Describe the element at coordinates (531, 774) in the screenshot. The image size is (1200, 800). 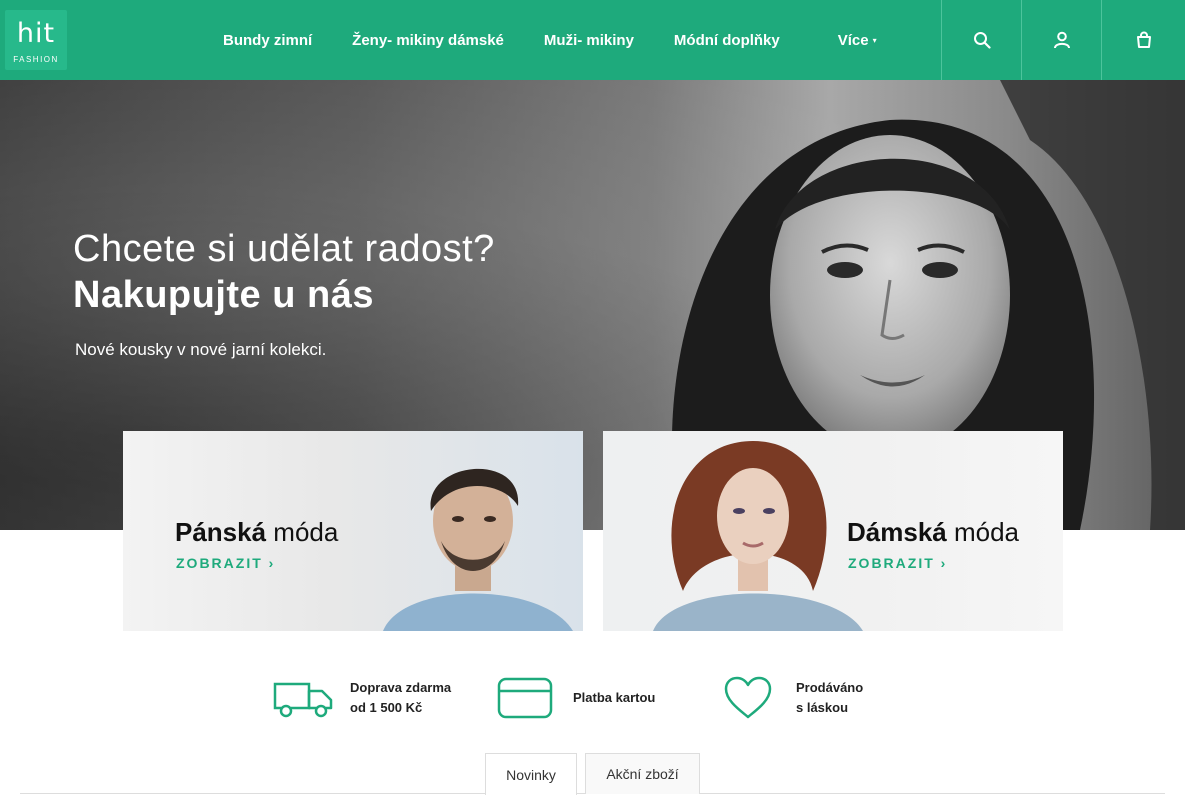
I see `tab-novinky: Novinky` at that location.